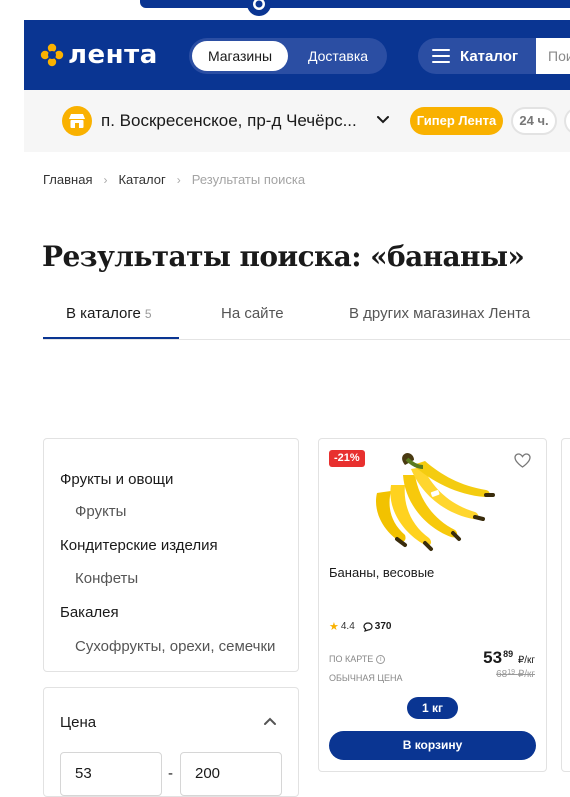 The image size is (570, 797). I want to click on site-header: лента Магазины Доставка Каталог Пои, so click(297, 55).